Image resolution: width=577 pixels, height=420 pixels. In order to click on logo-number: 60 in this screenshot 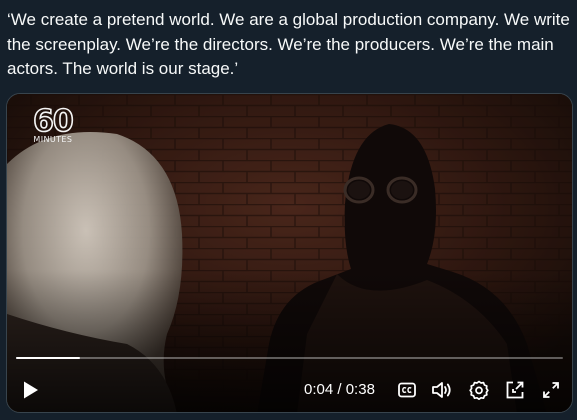, I will do `click(53, 121)`.